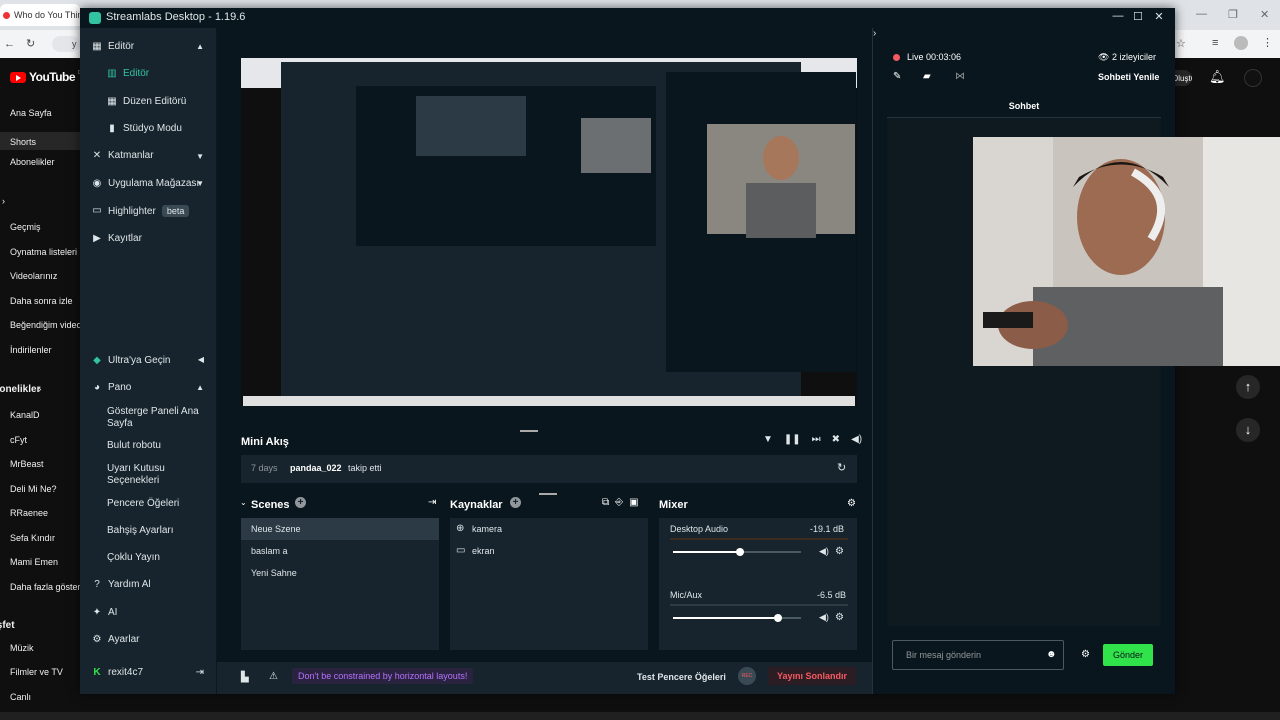 The image size is (1280, 720). What do you see at coordinates (131, 360) in the screenshot?
I see `nav-ultra: ◆ Ultra'ya Geçin` at bounding box center [131, 360].